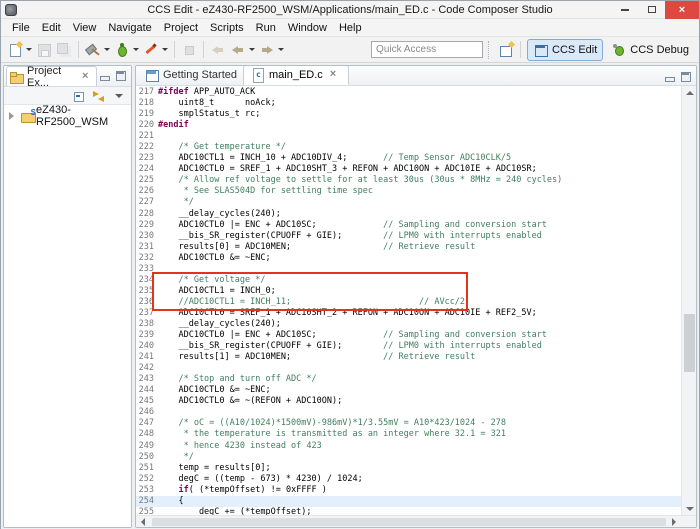 The width and height of the screenshot is (700, 529). Describe the element at coordinates (147, 446) in the screenshot. I see `line-number: 249` at that location.